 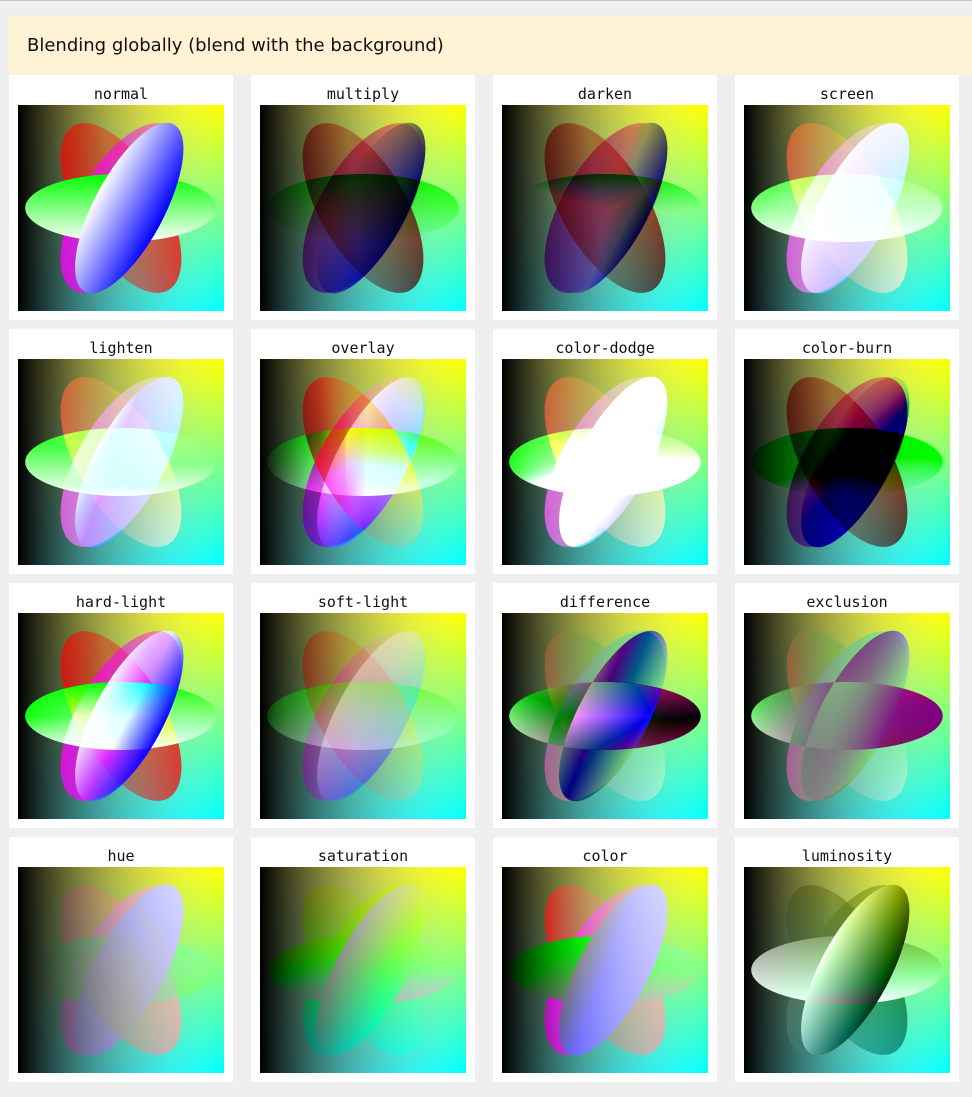 What do you see at coordinates (847, 348) in the screenshot?
I see `blend-mode-label: color-burn` at bounding box center [847, 348].